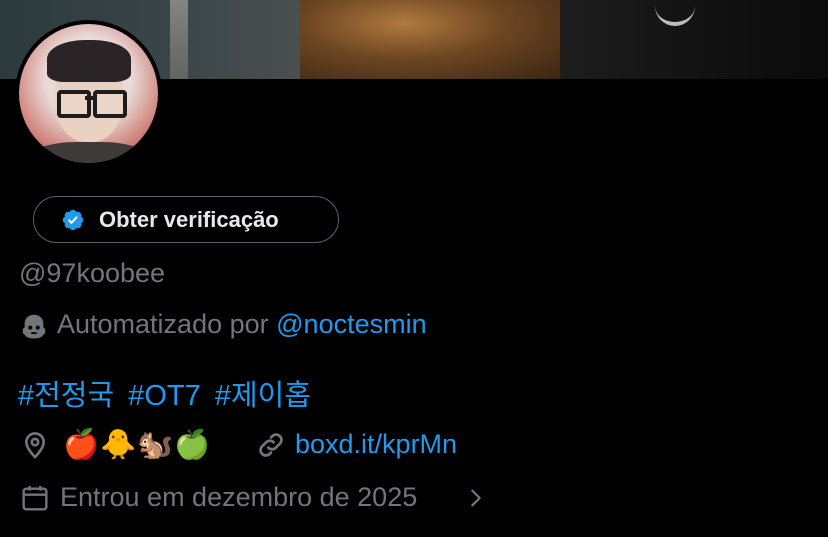 The image size is (828, 537). I want to click on profile-website-link: boxd.it/kprMn, so click(376, 444).